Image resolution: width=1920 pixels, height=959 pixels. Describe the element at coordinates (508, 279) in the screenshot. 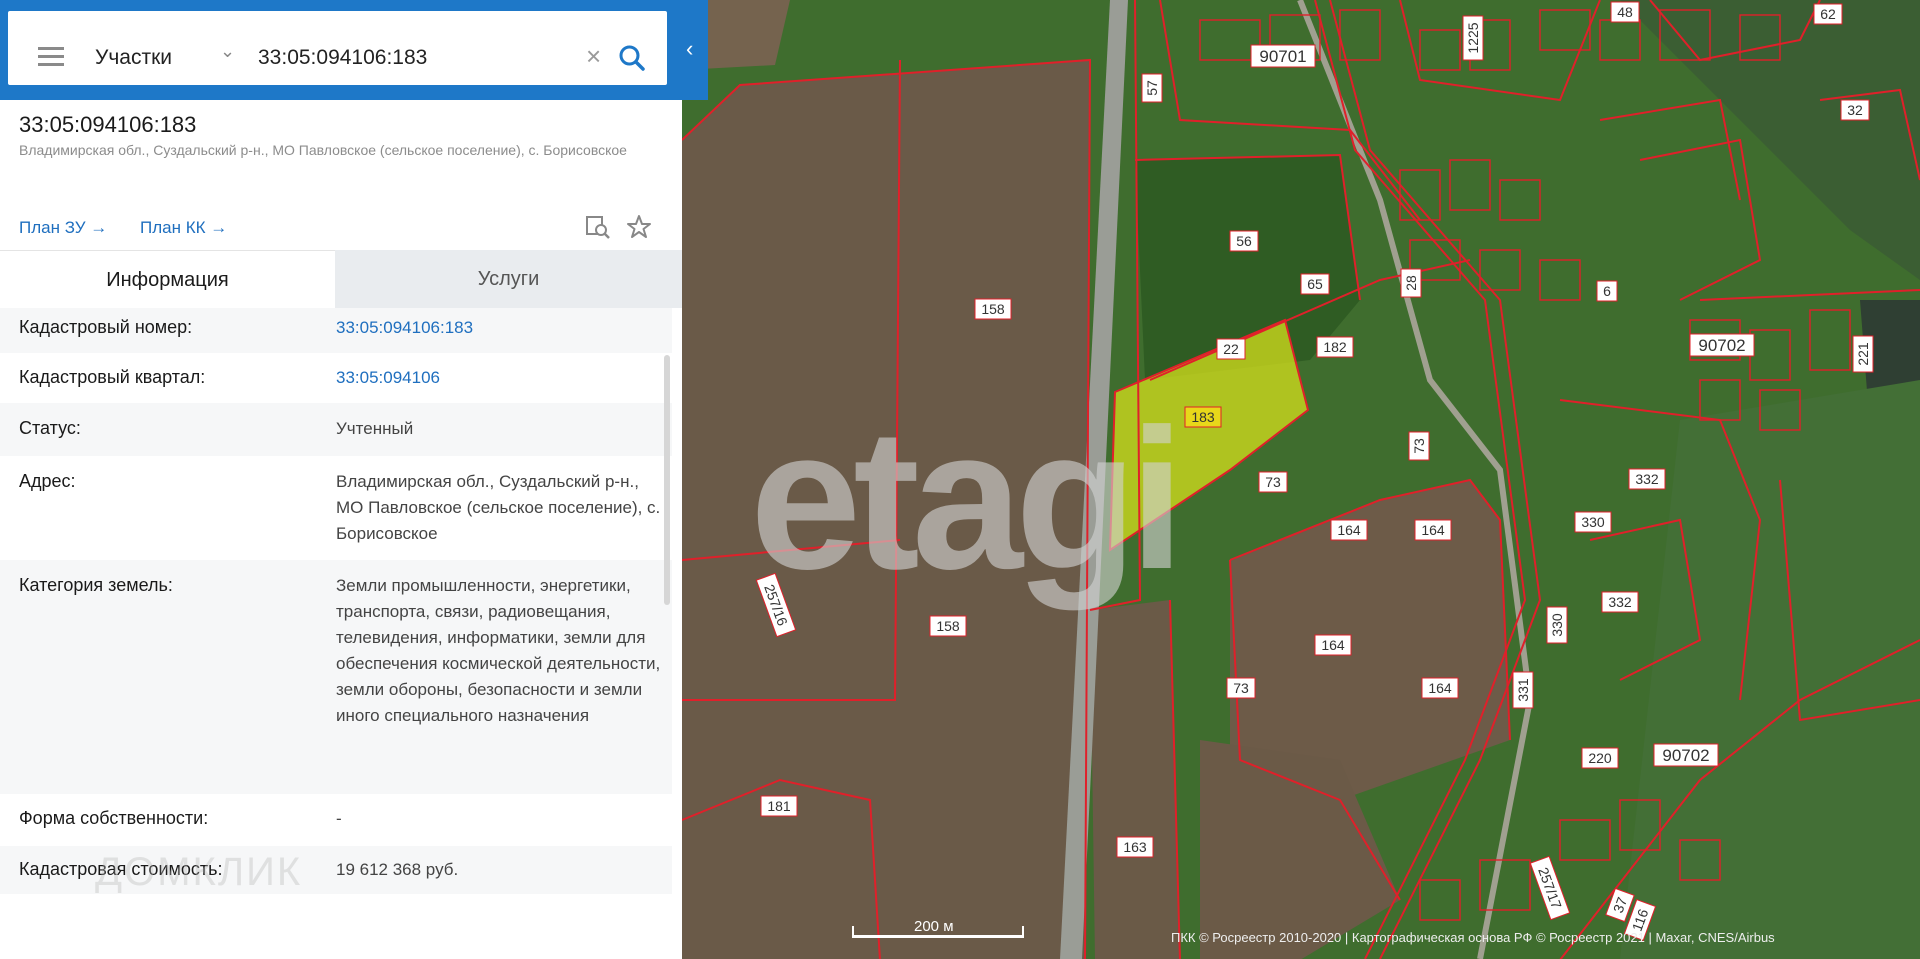

I see `tab-services: Услуги` at that location.